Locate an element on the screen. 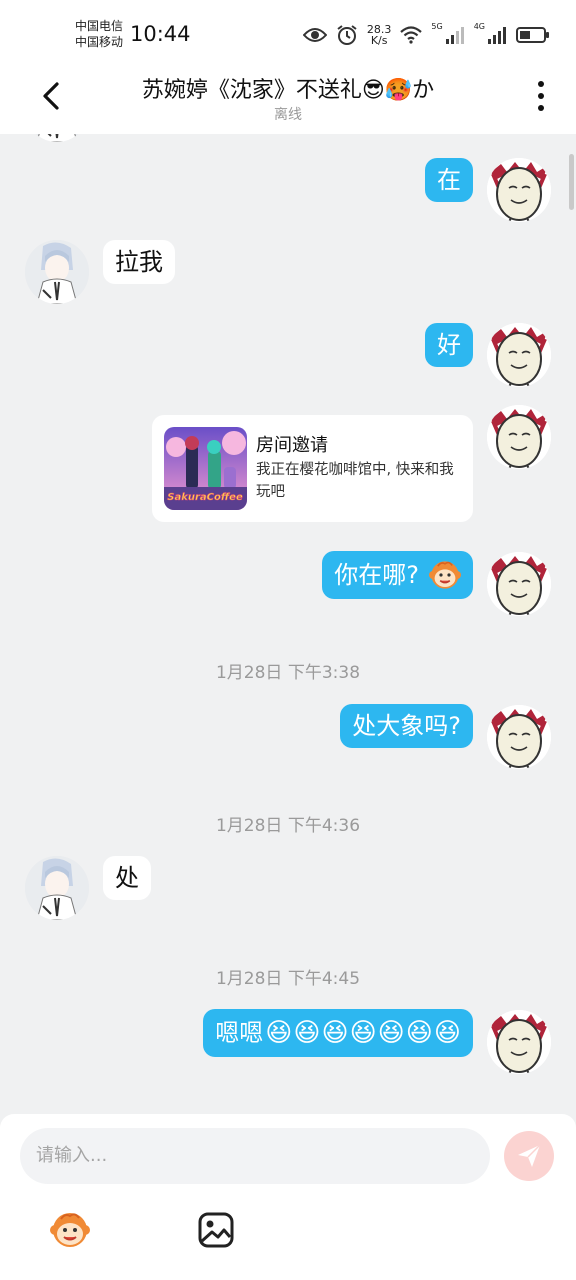 The width and height of the screenshot is (576, 1280). wifi-badge: 5G is located at coordinates (437, 26).